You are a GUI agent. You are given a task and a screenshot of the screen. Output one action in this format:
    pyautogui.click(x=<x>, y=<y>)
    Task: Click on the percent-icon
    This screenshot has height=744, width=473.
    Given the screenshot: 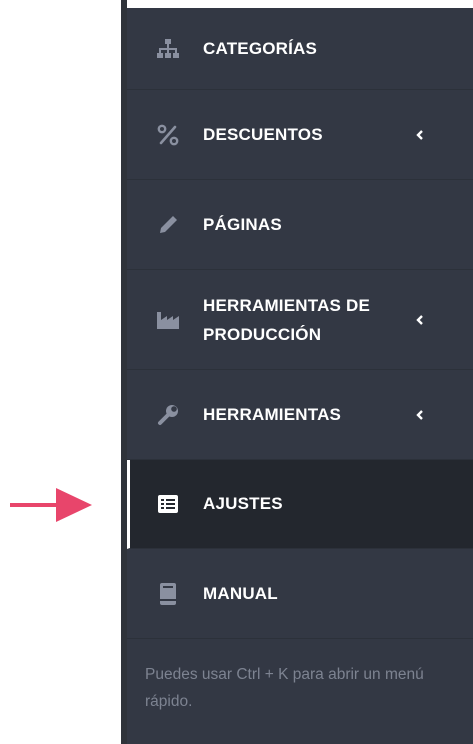 What is the action you would take?
    pyautogui.click(x=168, y=135)
    